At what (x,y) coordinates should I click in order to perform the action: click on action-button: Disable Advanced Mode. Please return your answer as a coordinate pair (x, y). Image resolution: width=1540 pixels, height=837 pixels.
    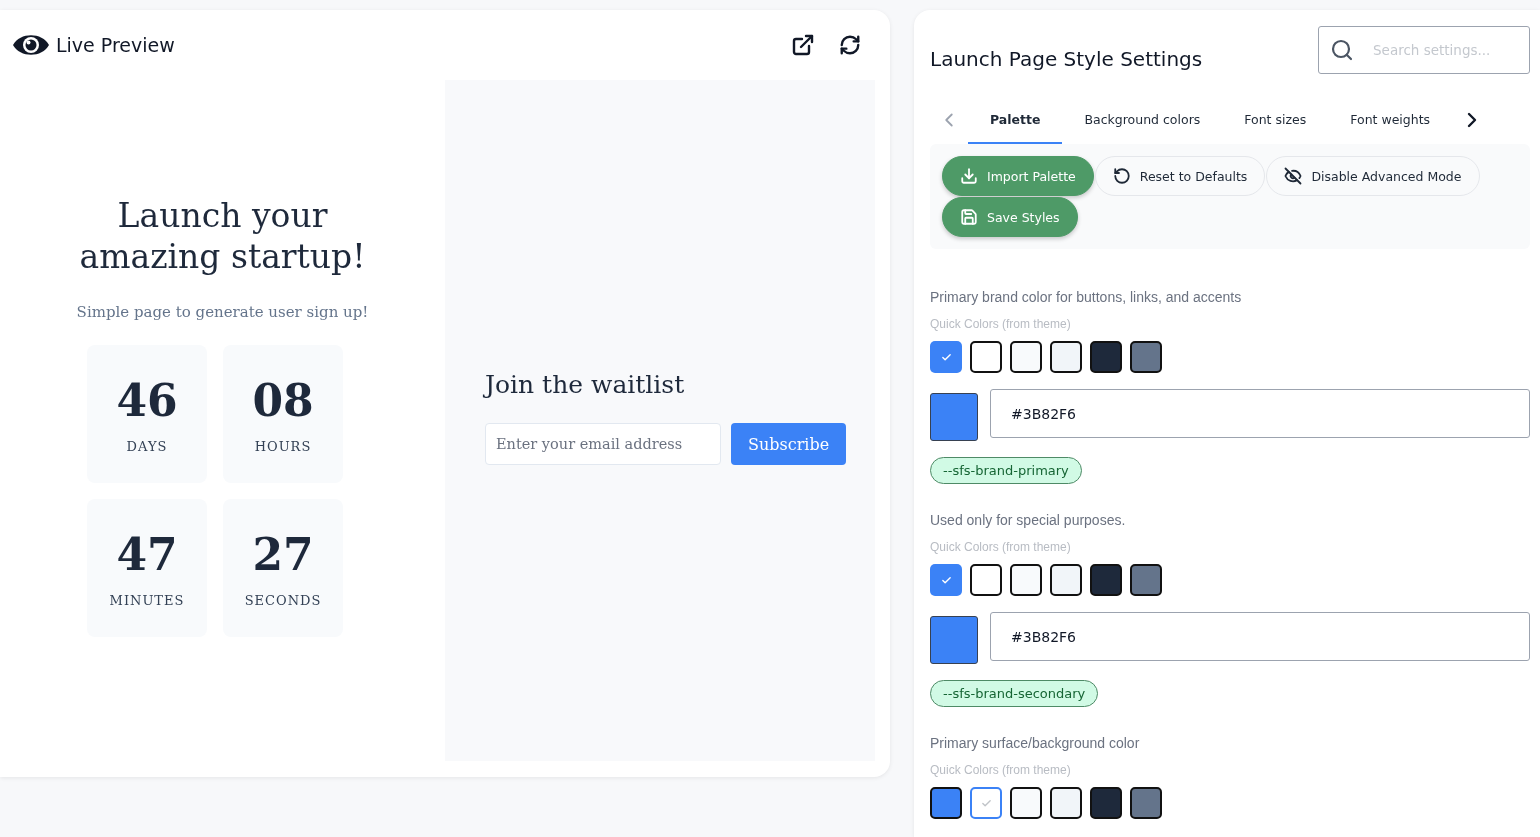
    Looking at the image, I should click on (1373, 176).